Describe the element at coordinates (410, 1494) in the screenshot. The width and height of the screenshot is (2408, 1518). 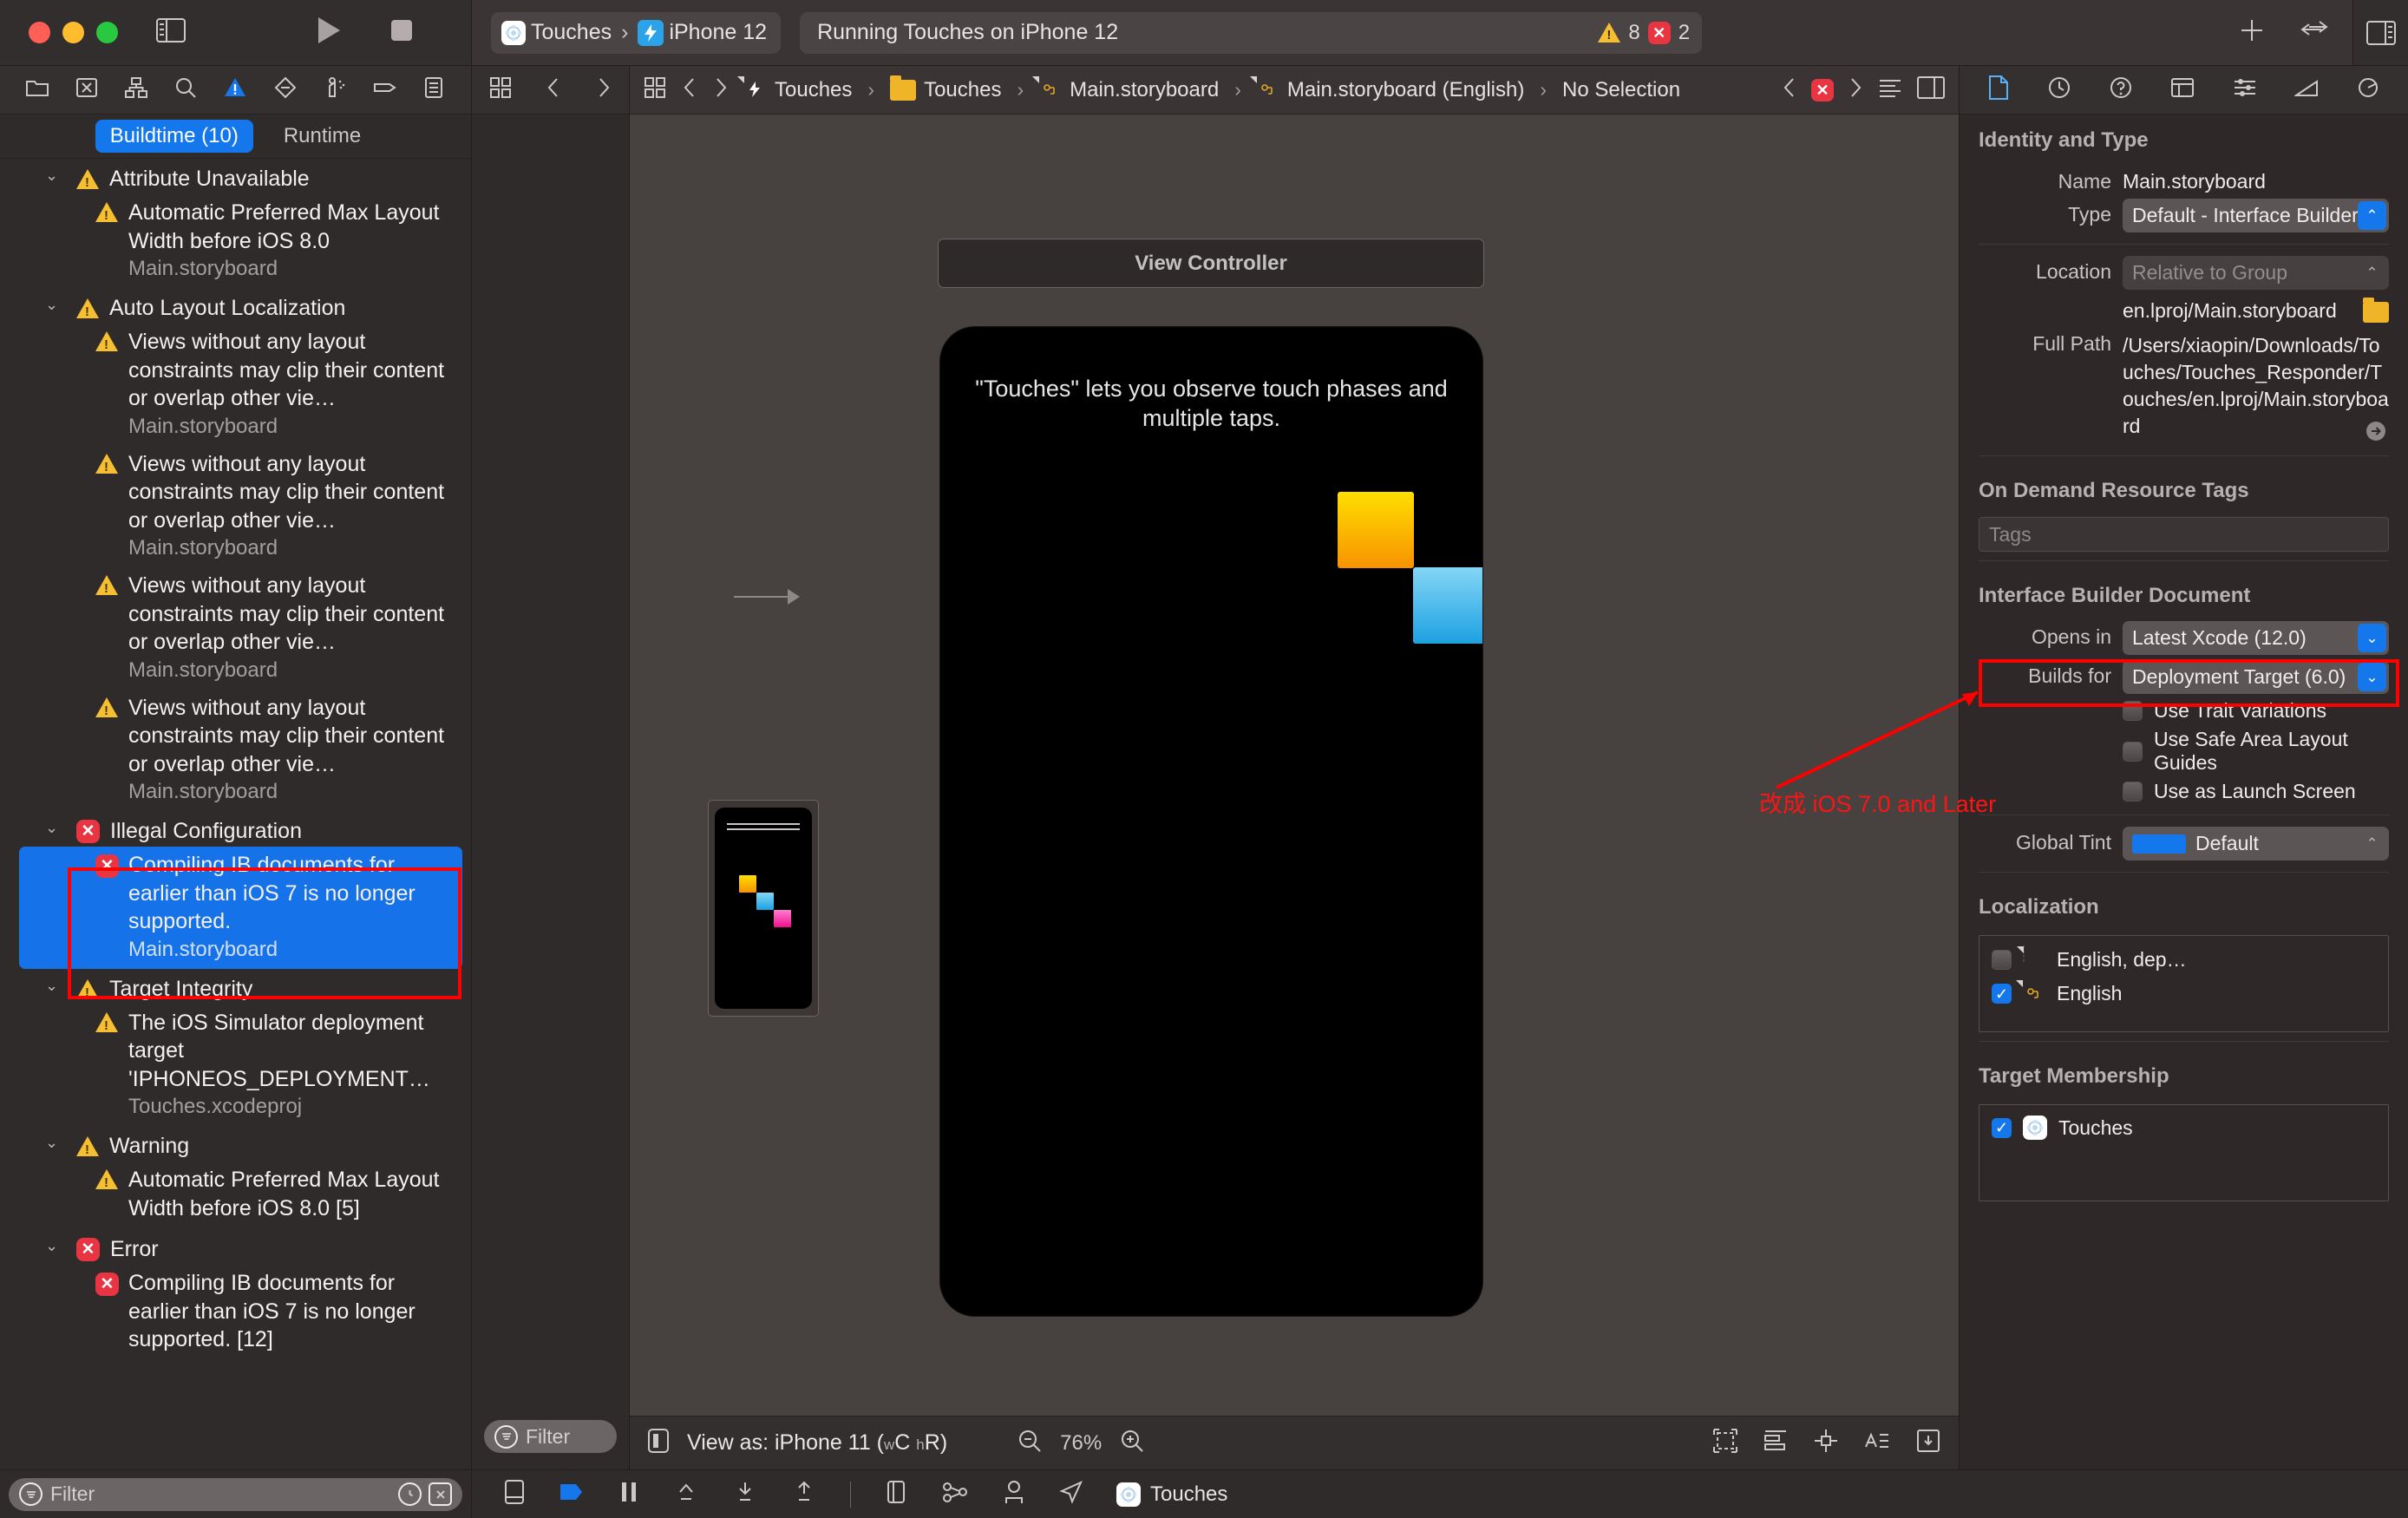
I see `recent-issues-icon` at that location.